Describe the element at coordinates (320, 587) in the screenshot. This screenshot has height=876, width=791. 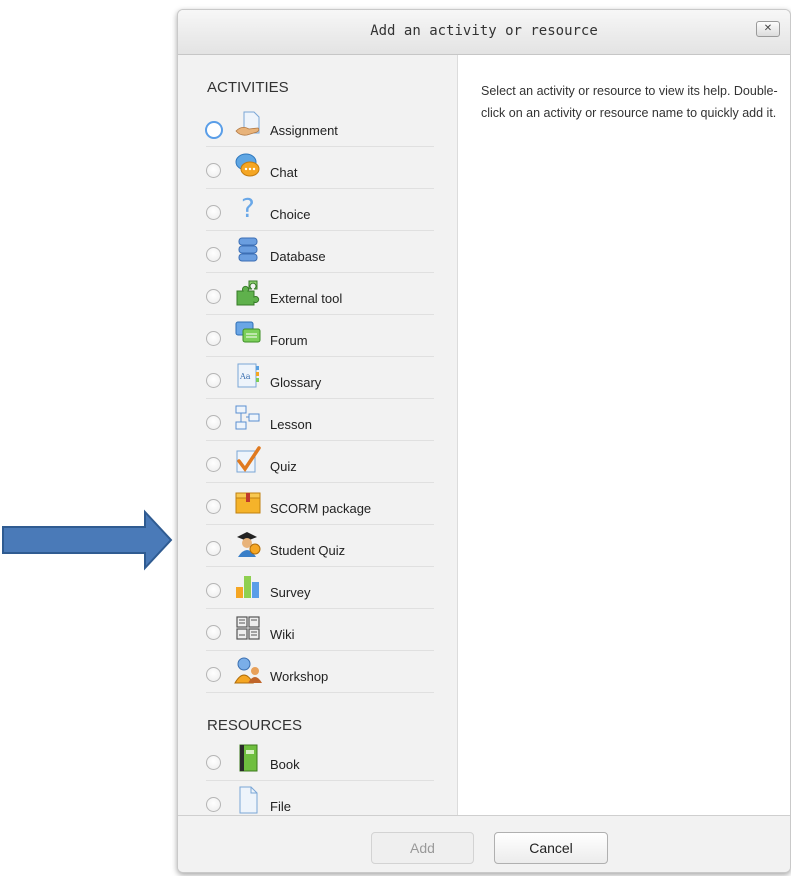
I see `option-survey: Survey` at that location.